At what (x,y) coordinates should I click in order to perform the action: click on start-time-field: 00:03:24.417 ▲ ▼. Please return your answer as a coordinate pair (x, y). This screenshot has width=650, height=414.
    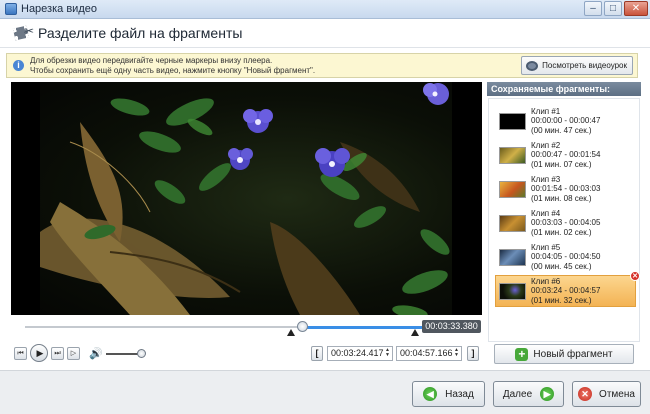
    Looking at the image, I should click on (360, 353).